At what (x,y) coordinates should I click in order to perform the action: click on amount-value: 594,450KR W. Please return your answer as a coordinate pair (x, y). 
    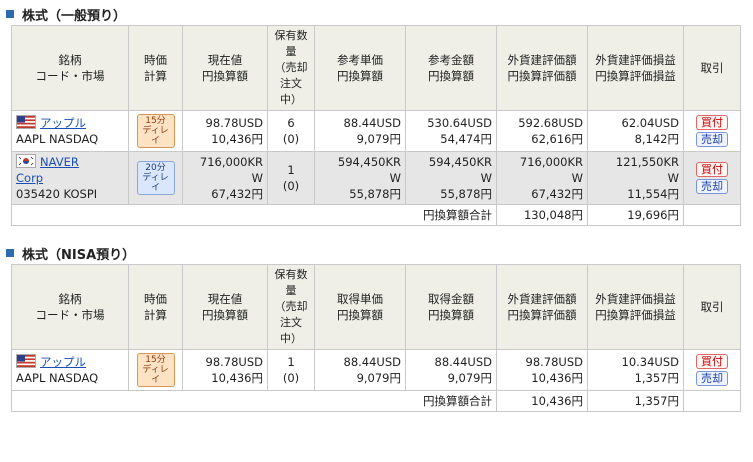
    Looking at the image, I should click on (460, 170).